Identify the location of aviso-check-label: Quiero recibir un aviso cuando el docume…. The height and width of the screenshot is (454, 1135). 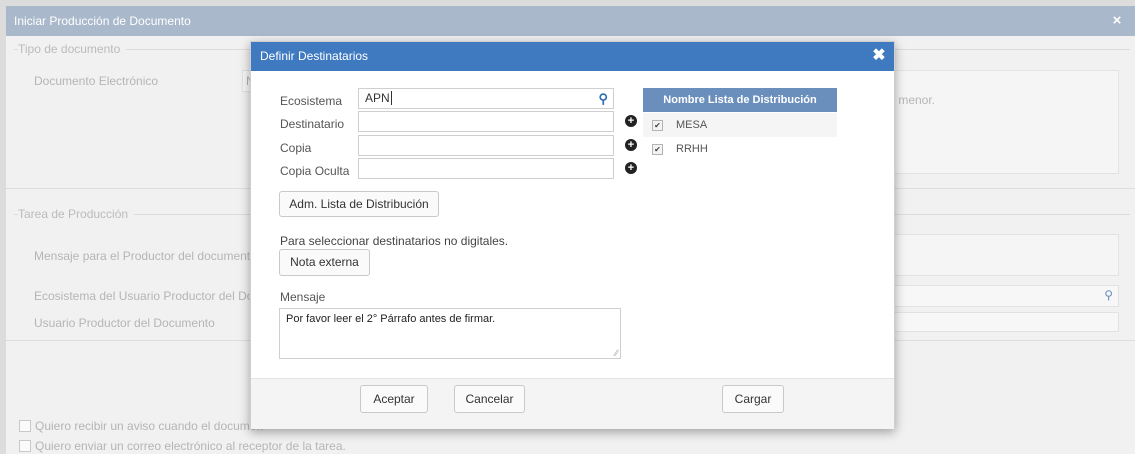
(149, 426).